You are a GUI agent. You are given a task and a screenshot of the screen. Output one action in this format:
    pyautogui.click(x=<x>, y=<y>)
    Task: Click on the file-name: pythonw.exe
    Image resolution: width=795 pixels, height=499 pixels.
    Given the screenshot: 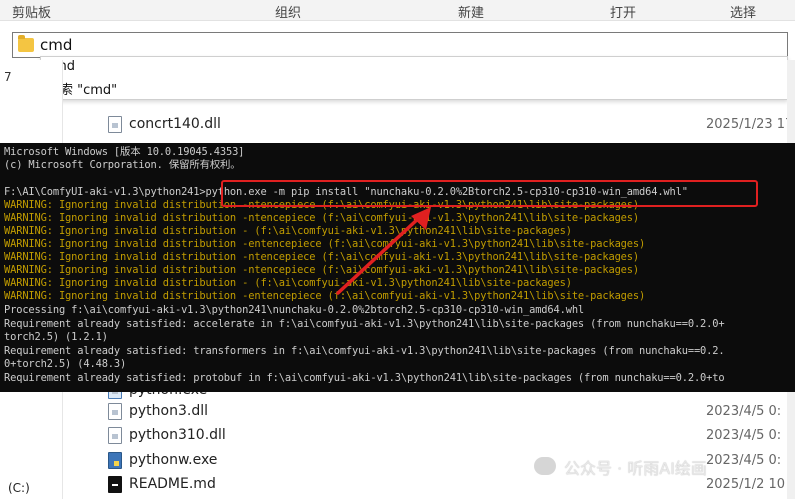 What is the action you would take?
    pyautogui.click(x=173, y=460)
    